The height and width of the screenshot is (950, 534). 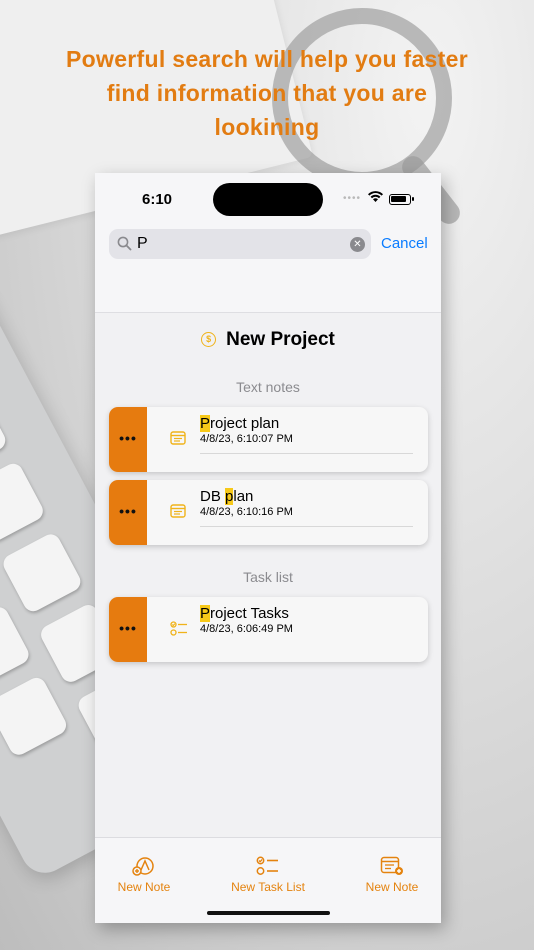 I want to click on note-title: DB plan, so click(x=227, y=496).